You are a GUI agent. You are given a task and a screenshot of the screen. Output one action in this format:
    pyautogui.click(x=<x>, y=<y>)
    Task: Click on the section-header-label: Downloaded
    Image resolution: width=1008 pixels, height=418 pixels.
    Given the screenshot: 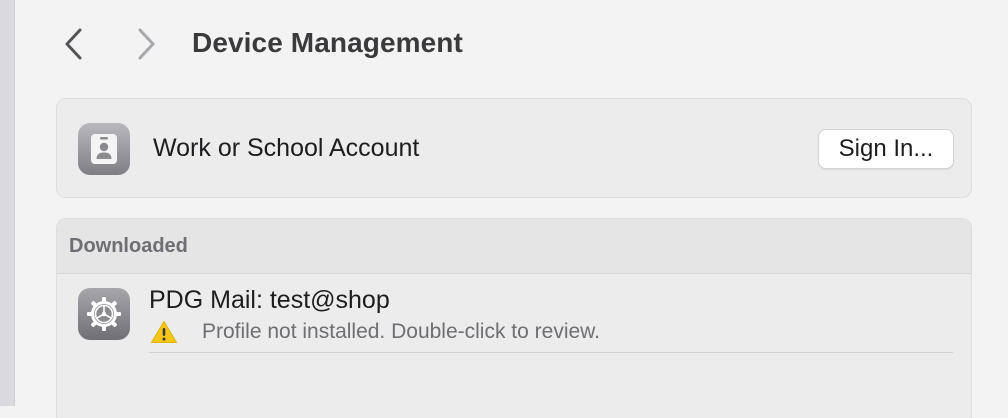 What is the action you would take?
    pyautogui.click(x=128, y=246)
    